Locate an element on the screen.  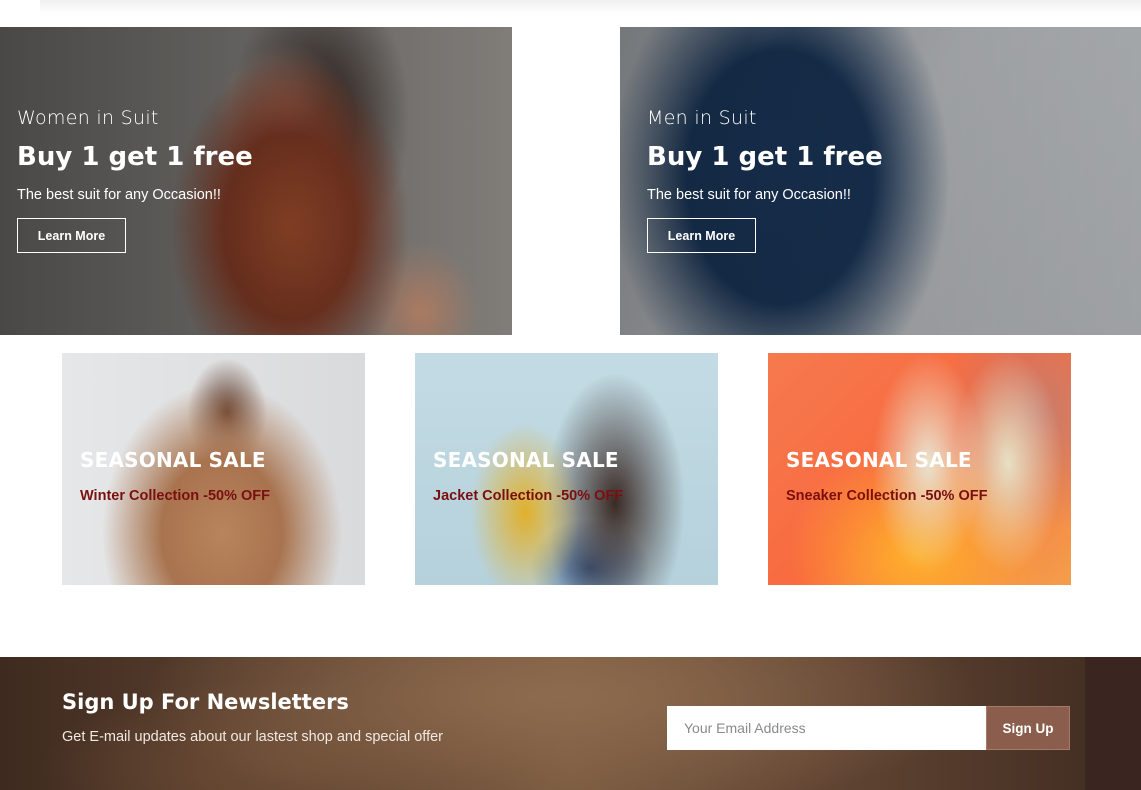
card-subtitle: Sneaker Collection -50% OFF is located at coordinates (887, 496).